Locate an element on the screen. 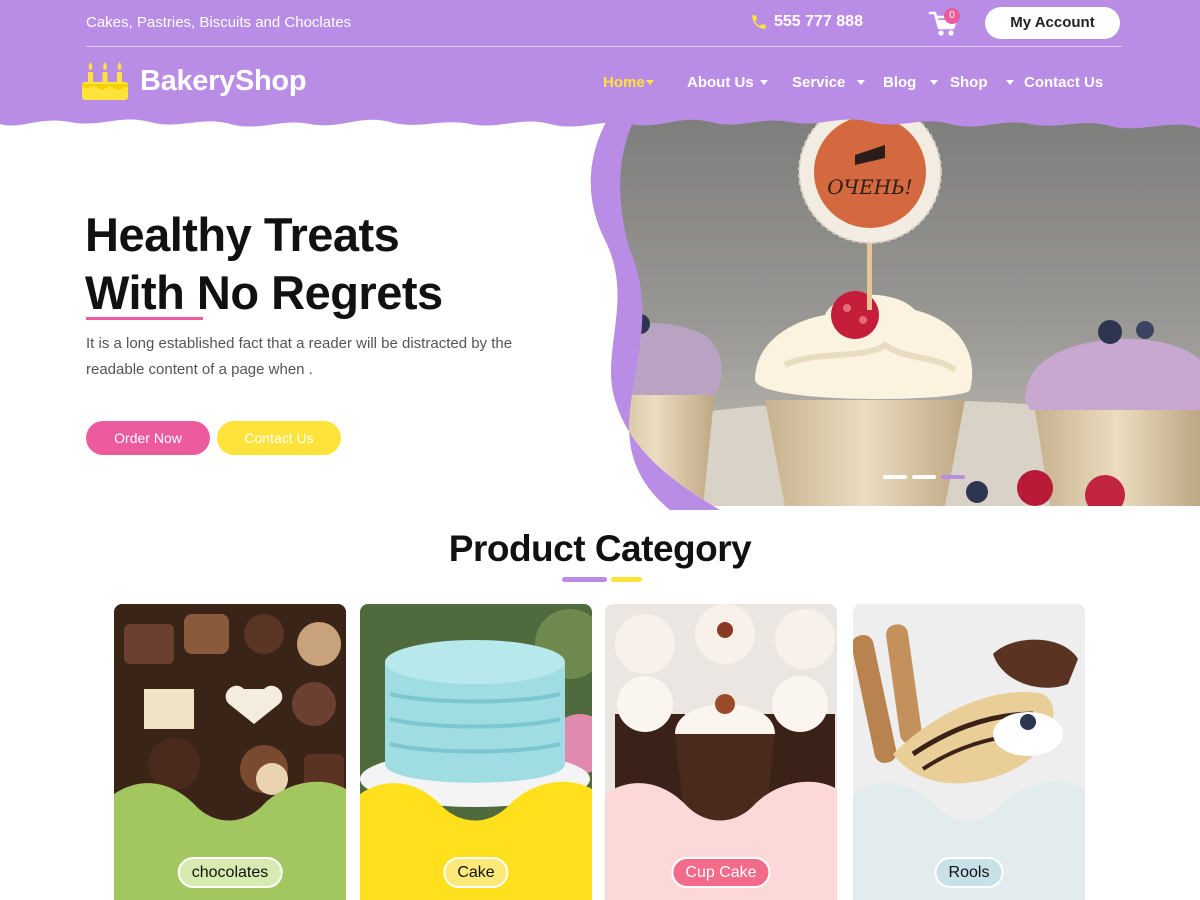  nav-item-label: About Us is located at coordinates (720, 82).